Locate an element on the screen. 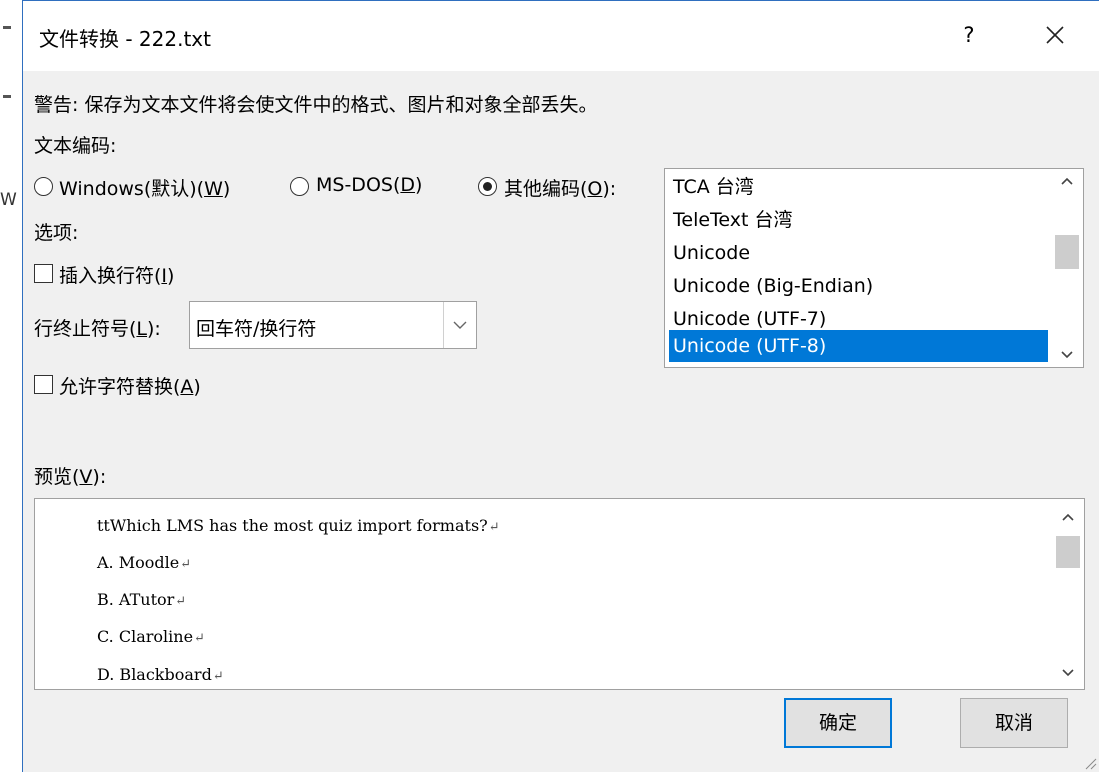 This screenshot has height=773, width=1099. cancel-button: 取消 is located at coordinates (1014, 723).